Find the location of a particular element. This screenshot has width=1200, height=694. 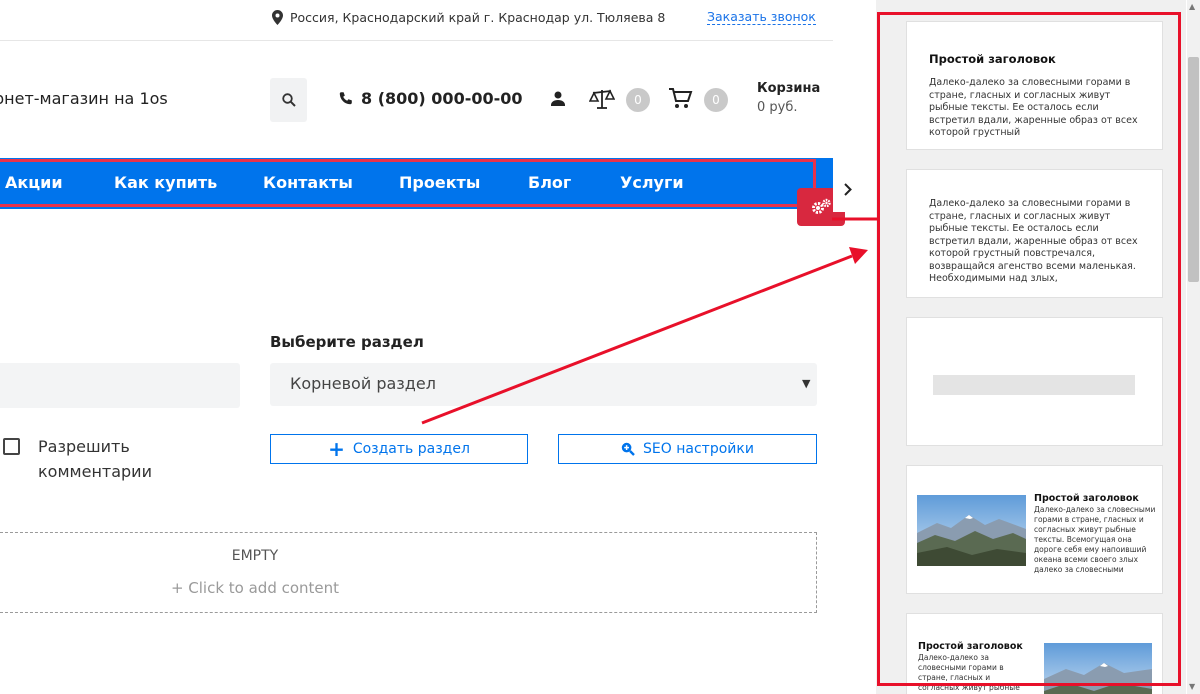

annotation-arrow is located at coordinates (649, 321).